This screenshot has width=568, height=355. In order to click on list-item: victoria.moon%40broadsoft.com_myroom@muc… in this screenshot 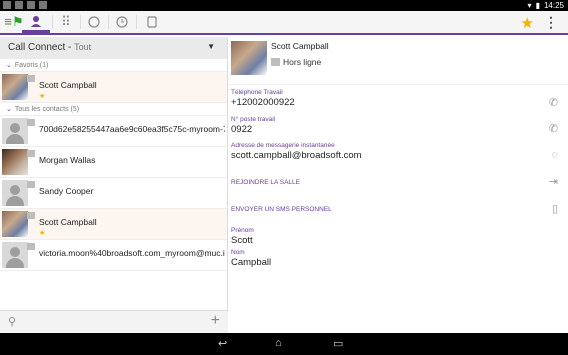, I will do `click(113, 255)`.